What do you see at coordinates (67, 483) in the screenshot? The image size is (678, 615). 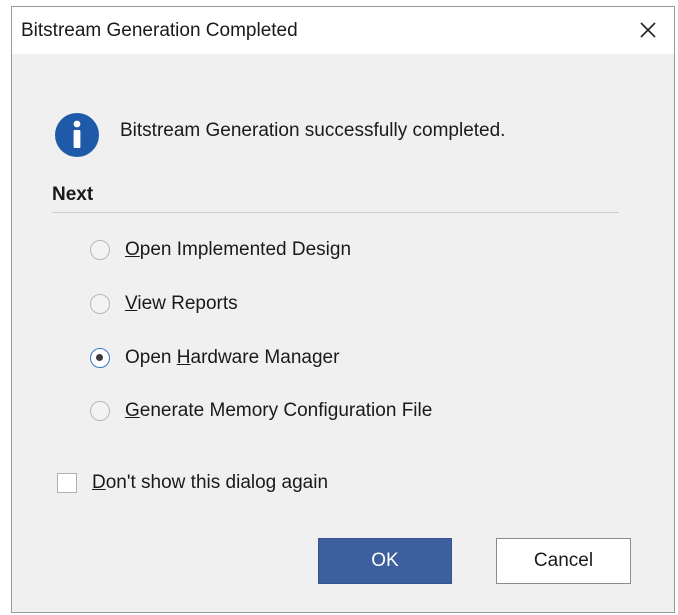 I see `dont-show-again-checkbox` at bounding box center [67, 483].